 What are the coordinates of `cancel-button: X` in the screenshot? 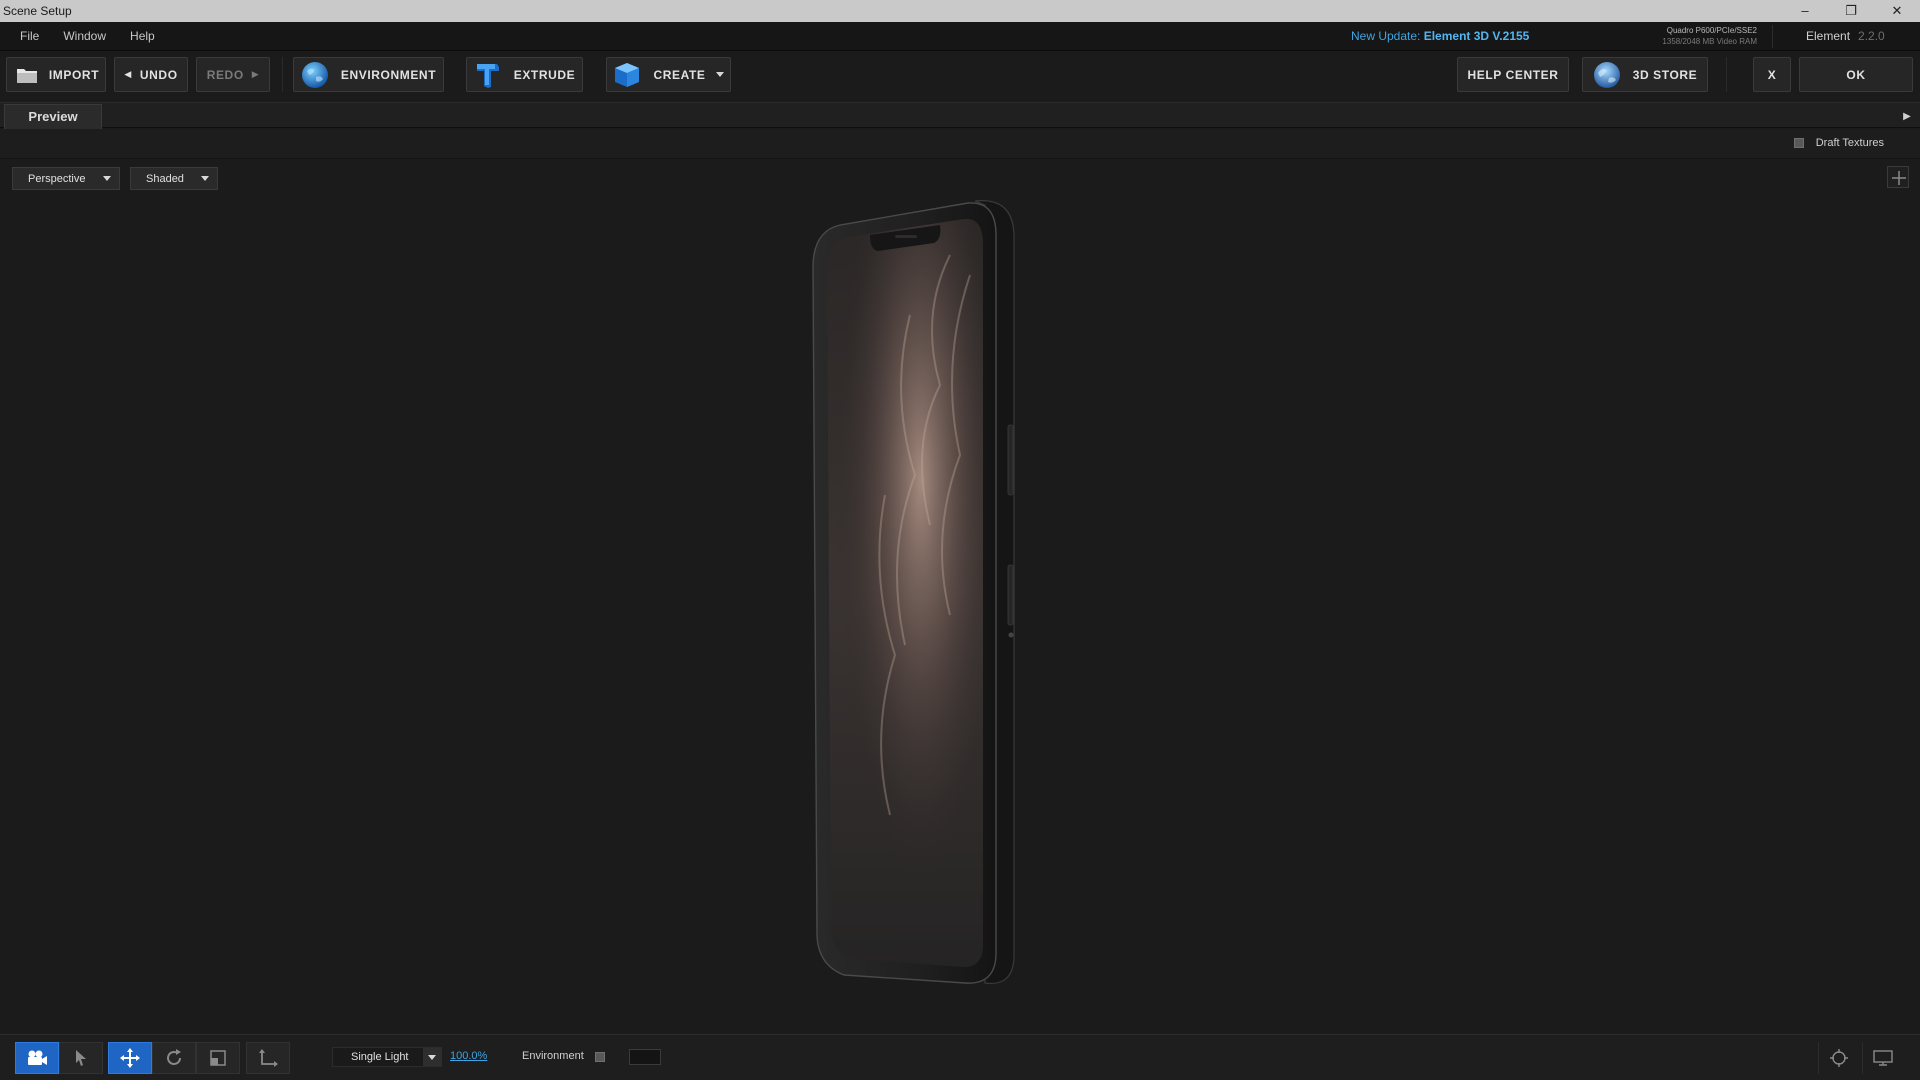 It's located at (1772, 74).